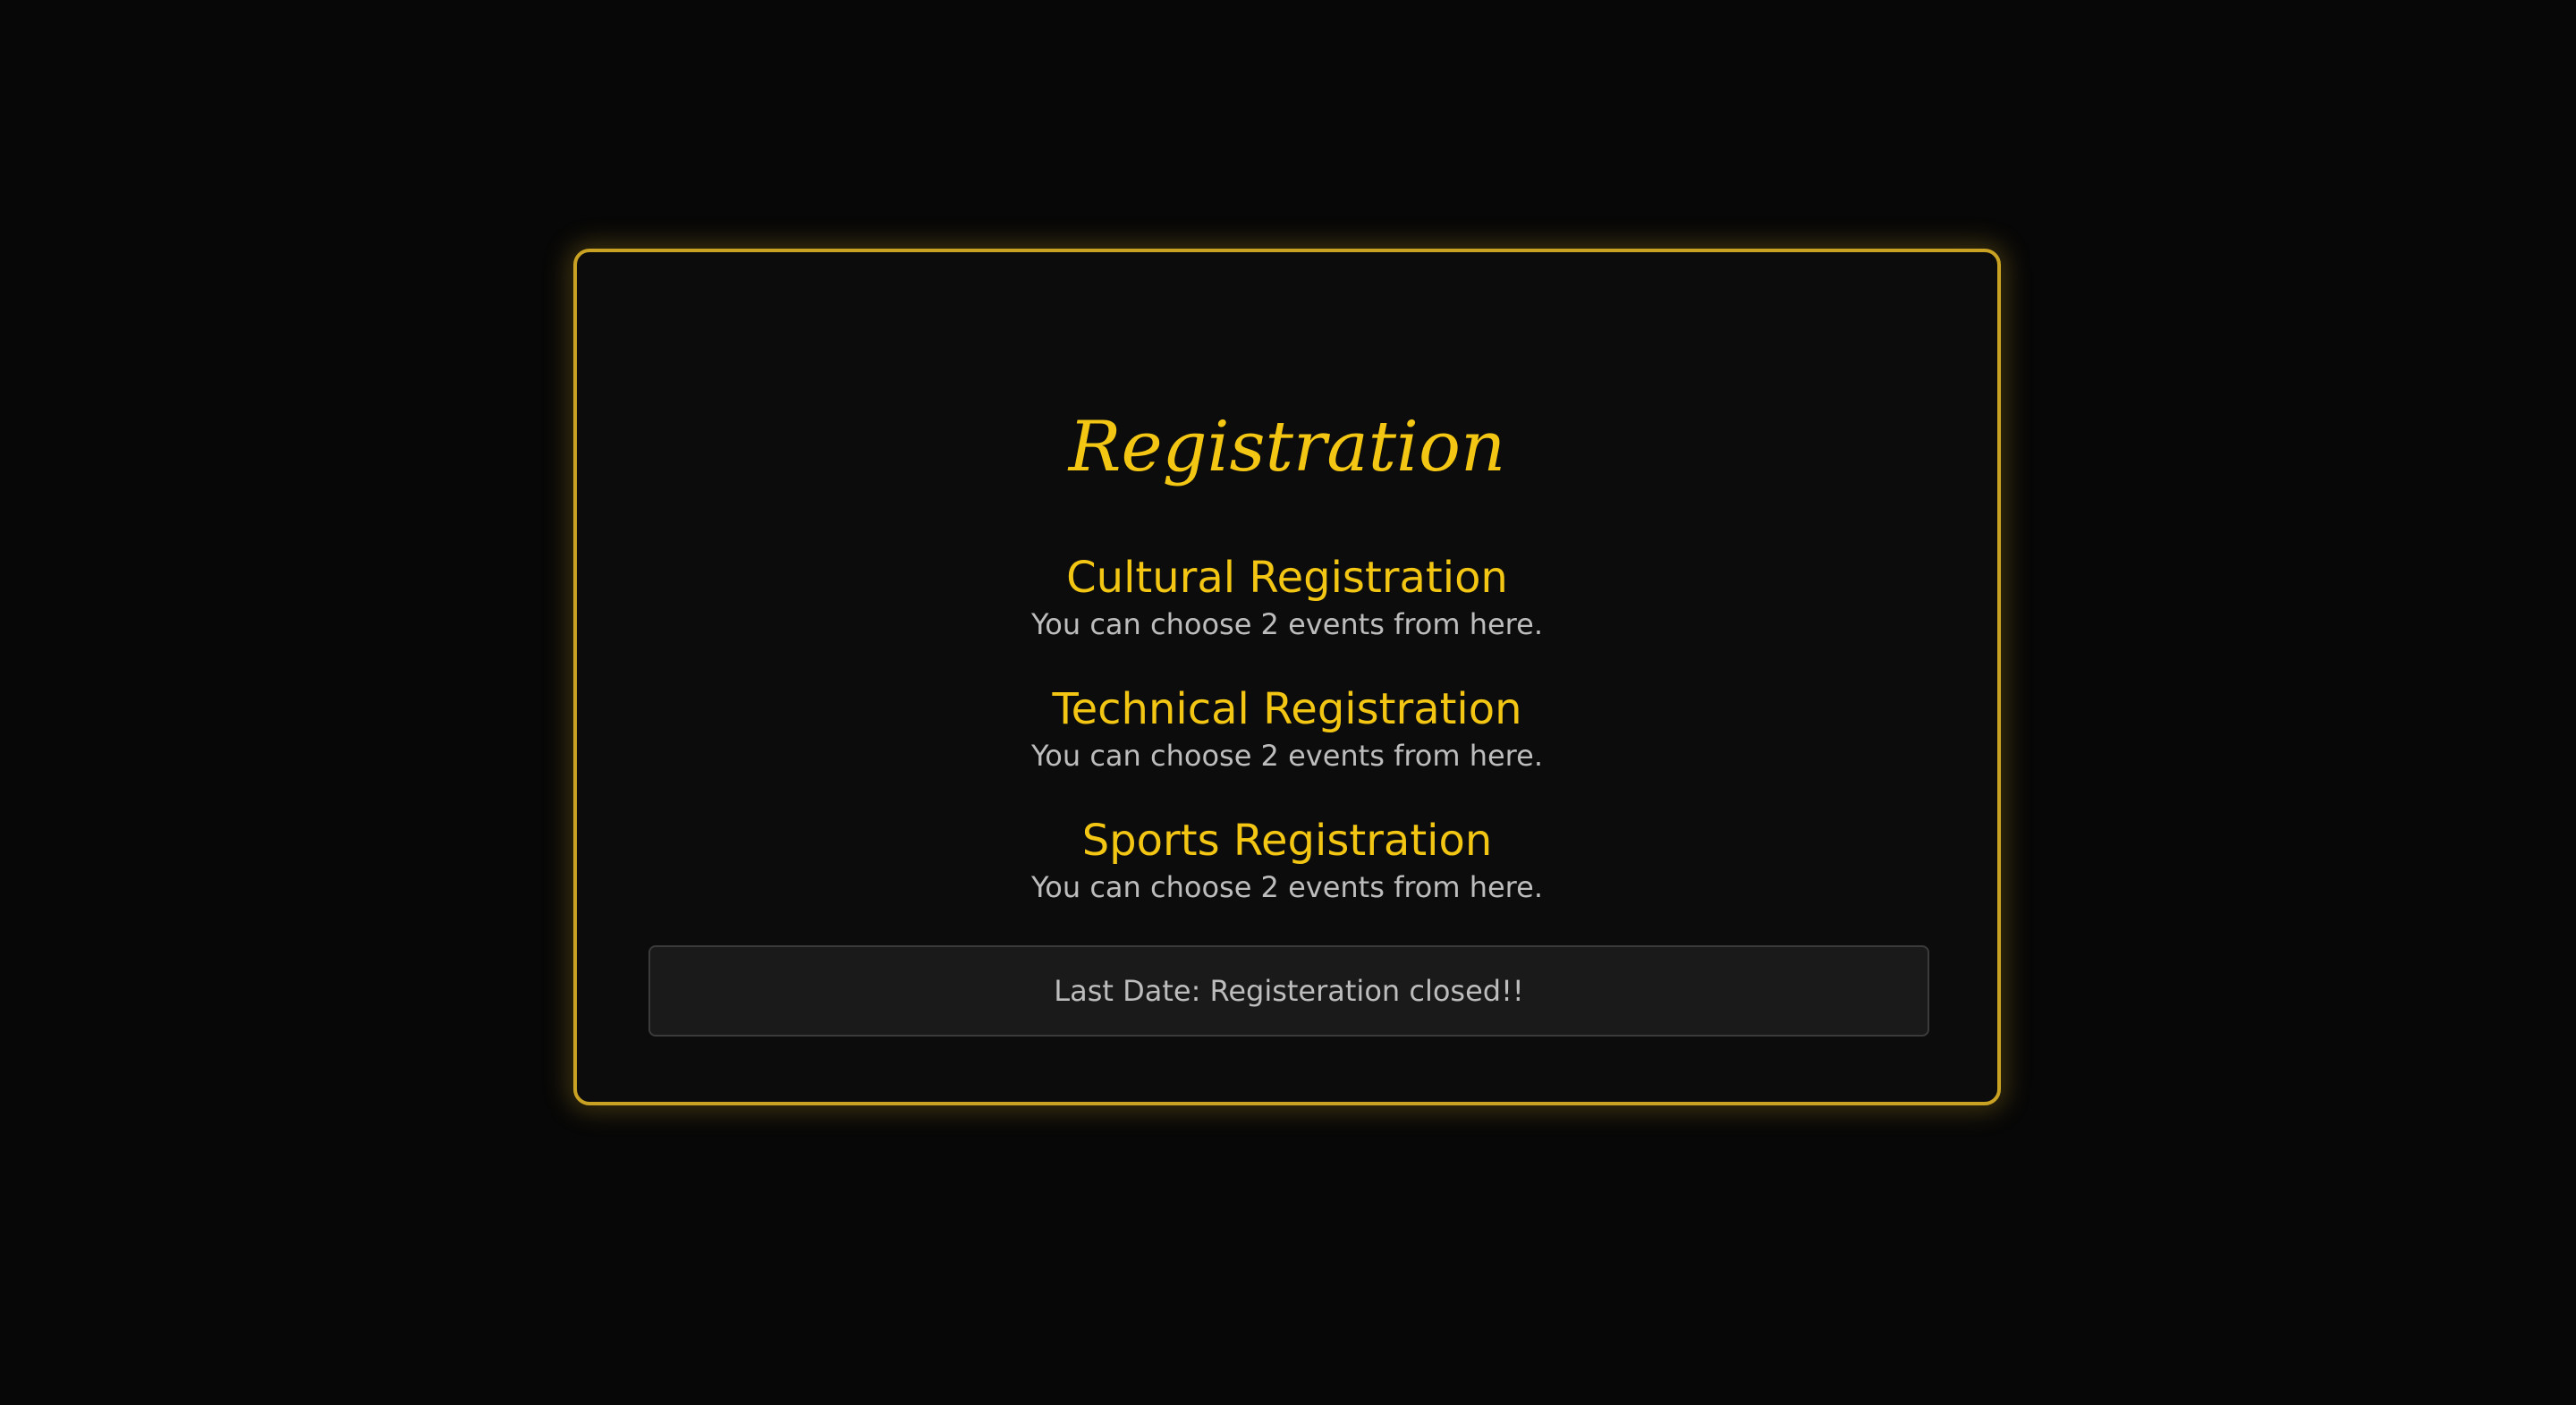 The image size is (2576, 1405). Describe the element at coordinates (1287, 841) in the screenshot. I see `sports-registration-title: Sports Registration` at that location.